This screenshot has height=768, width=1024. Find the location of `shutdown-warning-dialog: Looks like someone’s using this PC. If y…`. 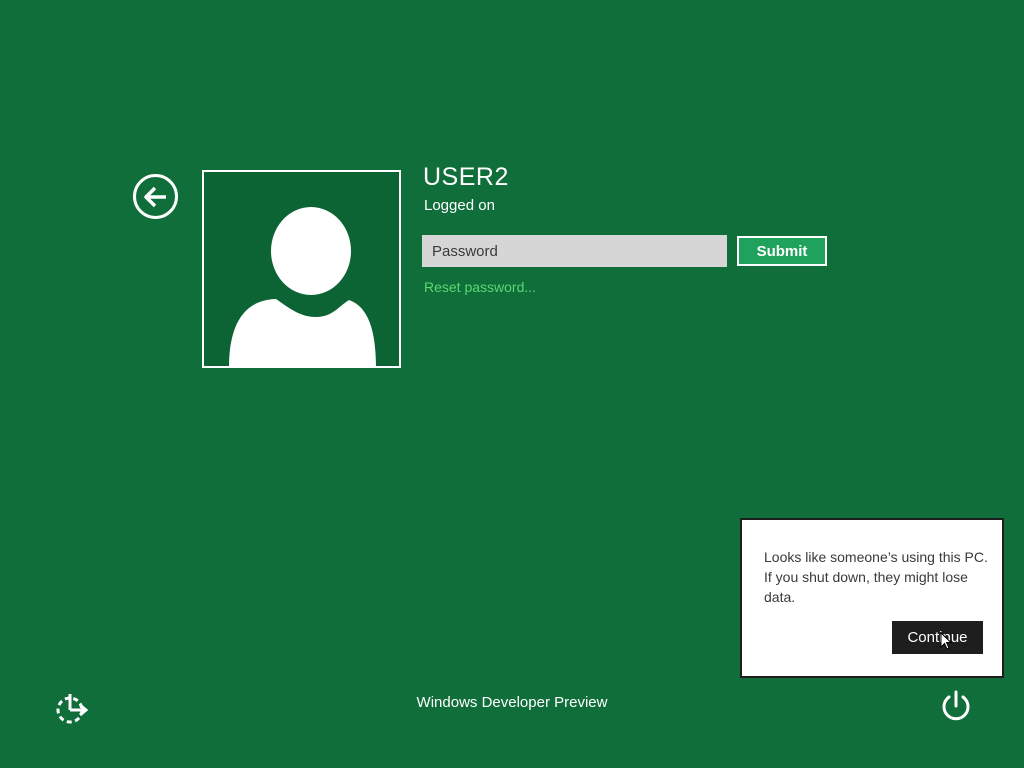

shutdown-warning-dialog: Looks like someone’s using this PC. If y… is located at coordinates (872, 598).